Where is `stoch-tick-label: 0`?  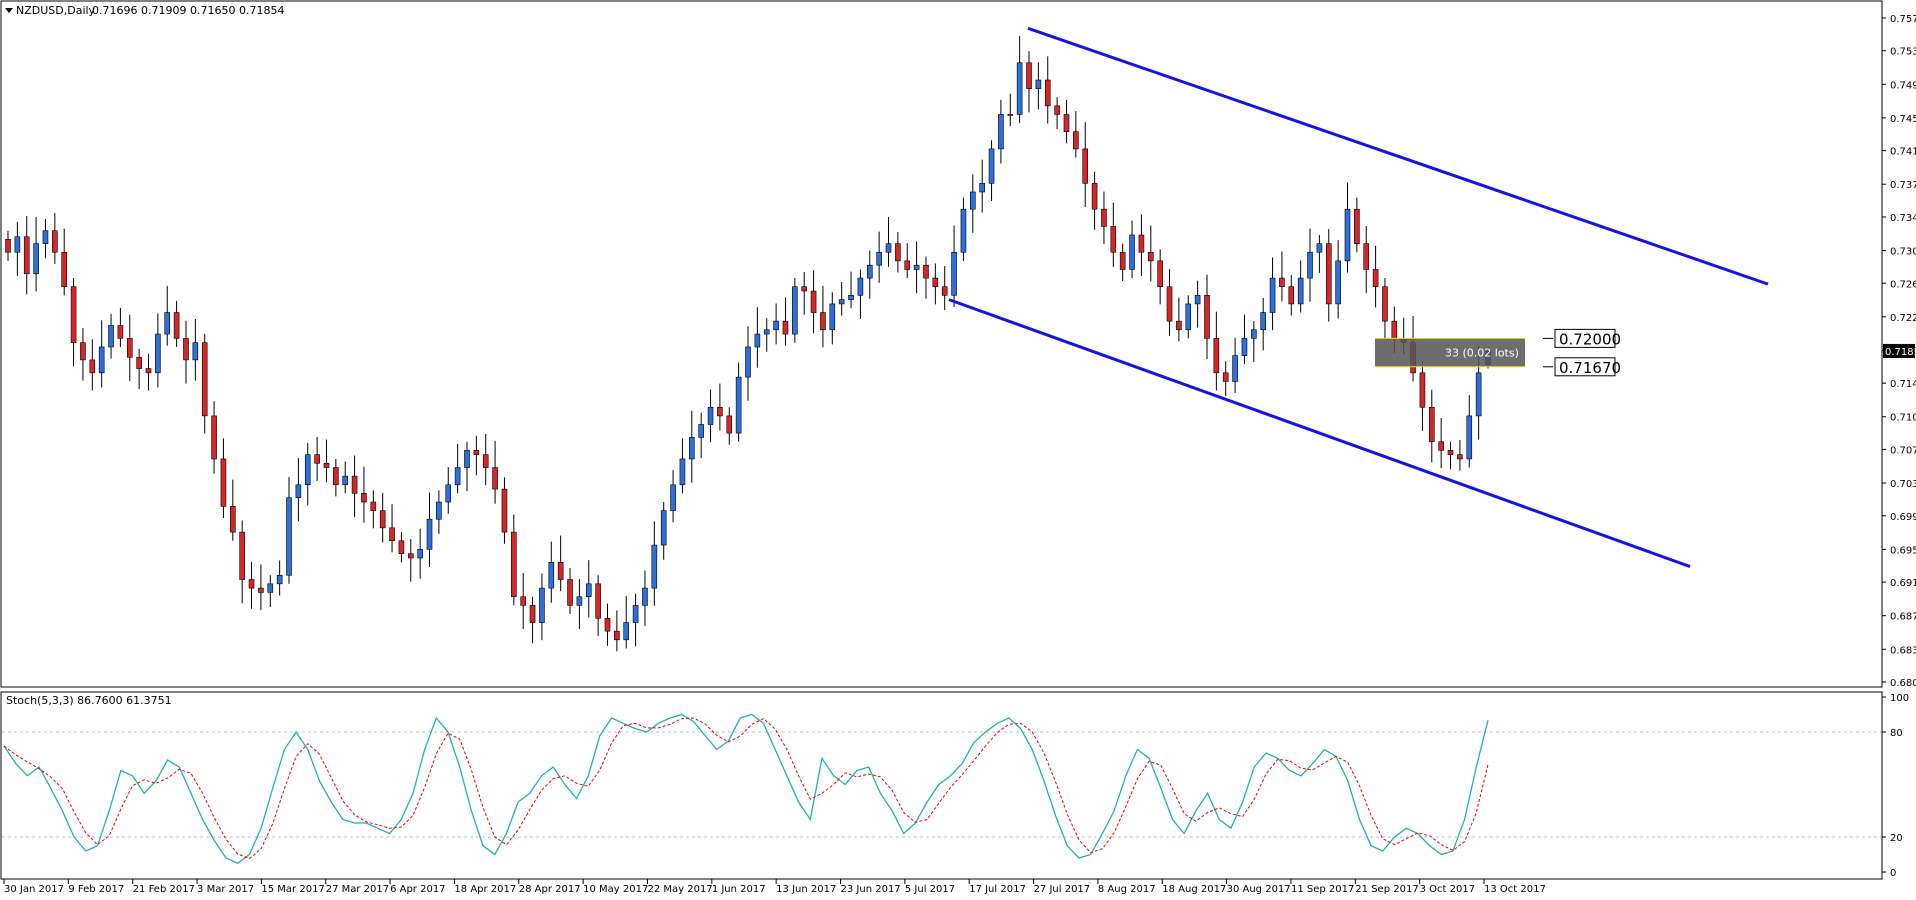
stoch-tick-label: 0 is located at coordinates (1893, 873).